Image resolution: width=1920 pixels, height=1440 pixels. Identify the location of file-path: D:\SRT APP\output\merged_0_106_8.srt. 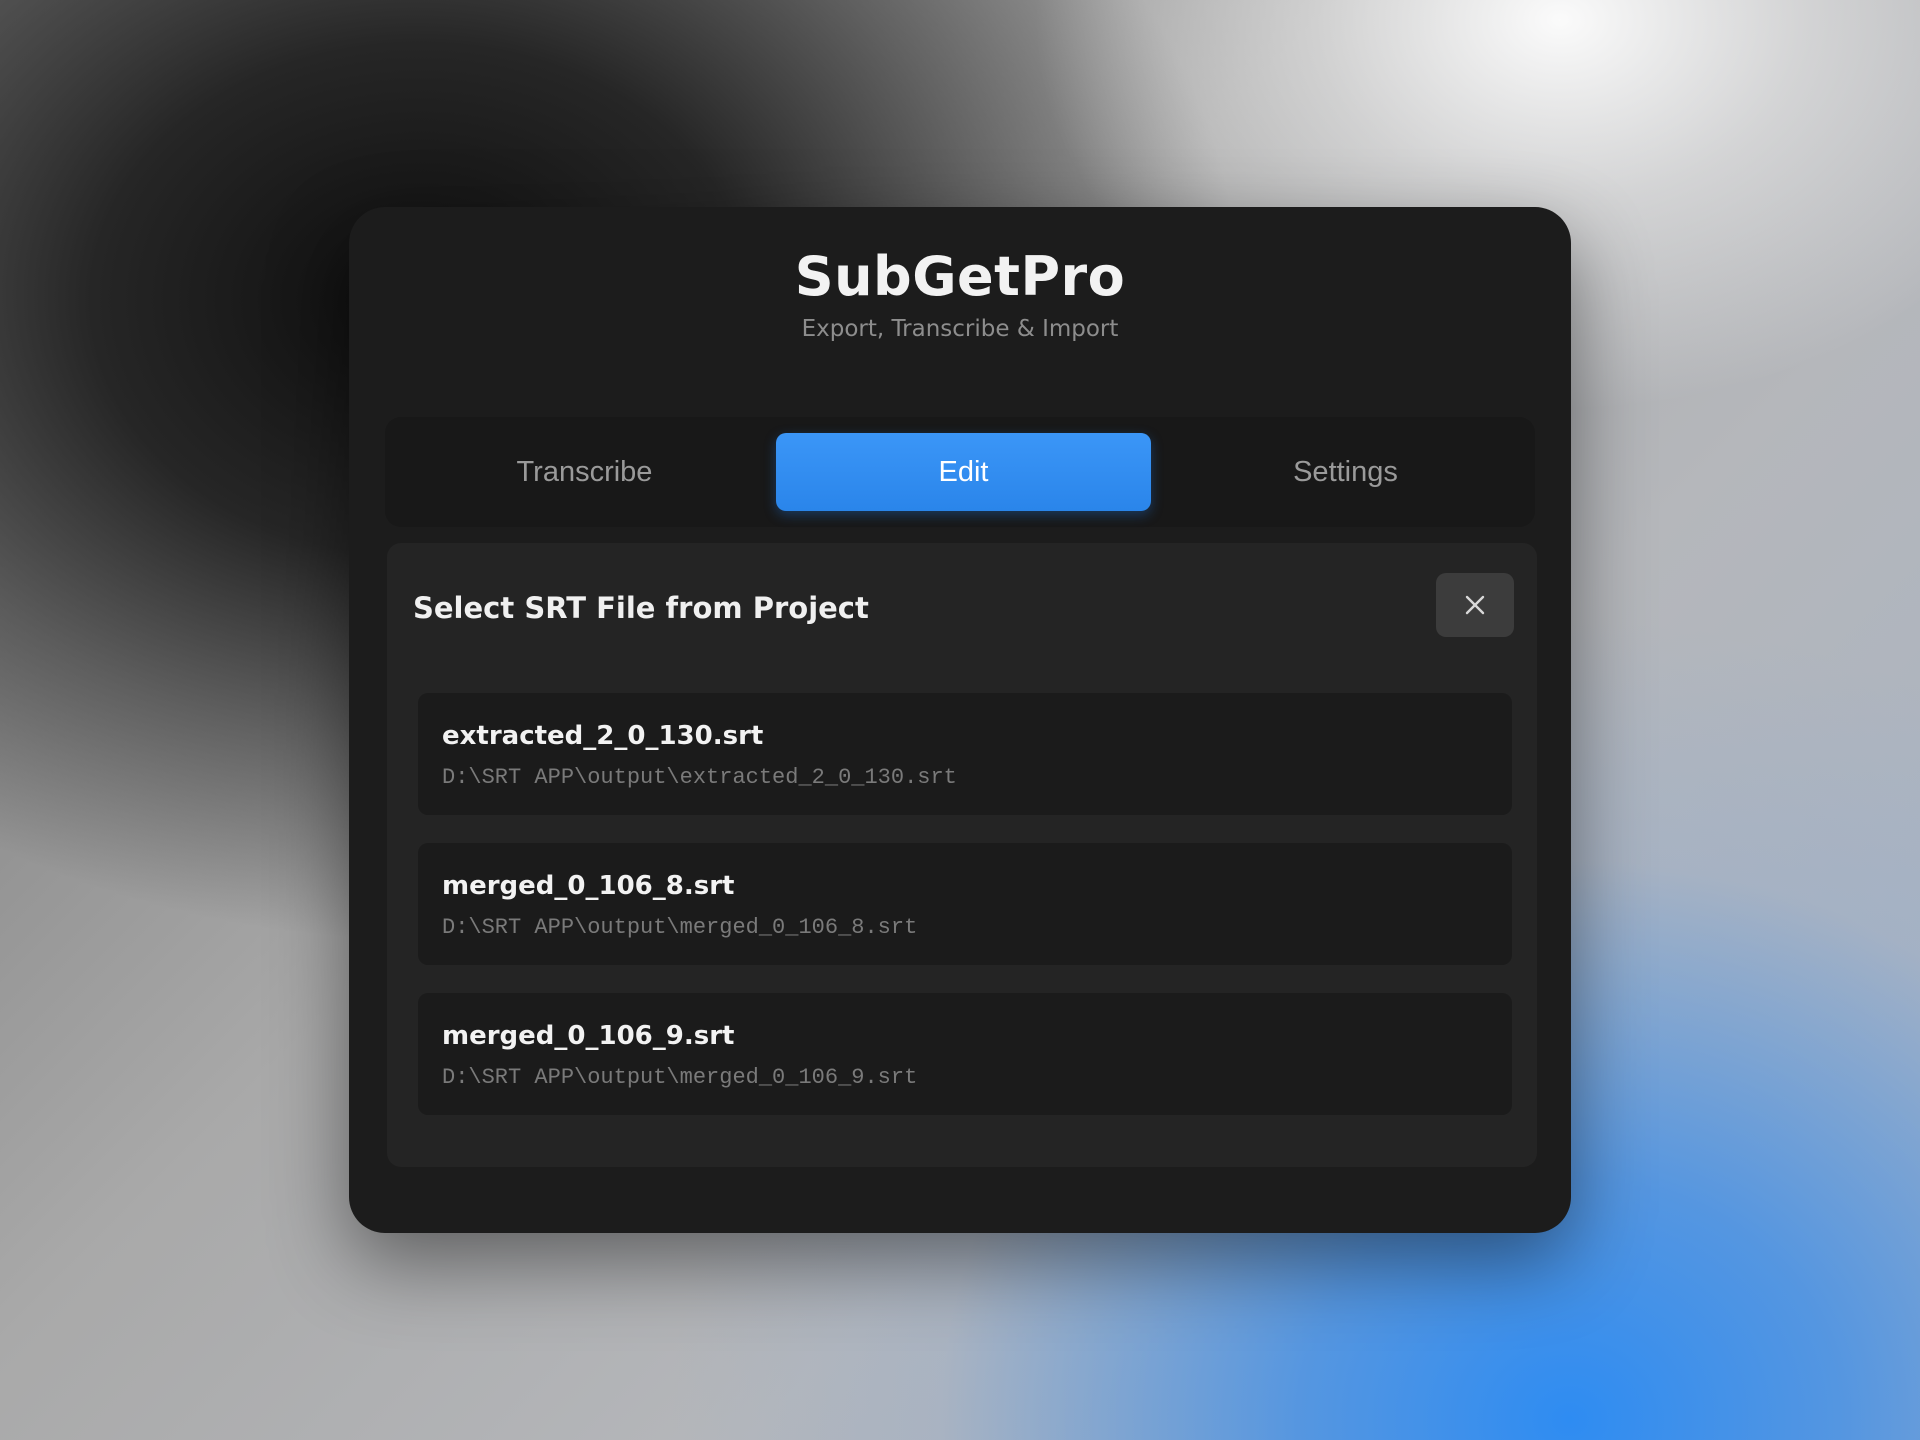
(680, 927).